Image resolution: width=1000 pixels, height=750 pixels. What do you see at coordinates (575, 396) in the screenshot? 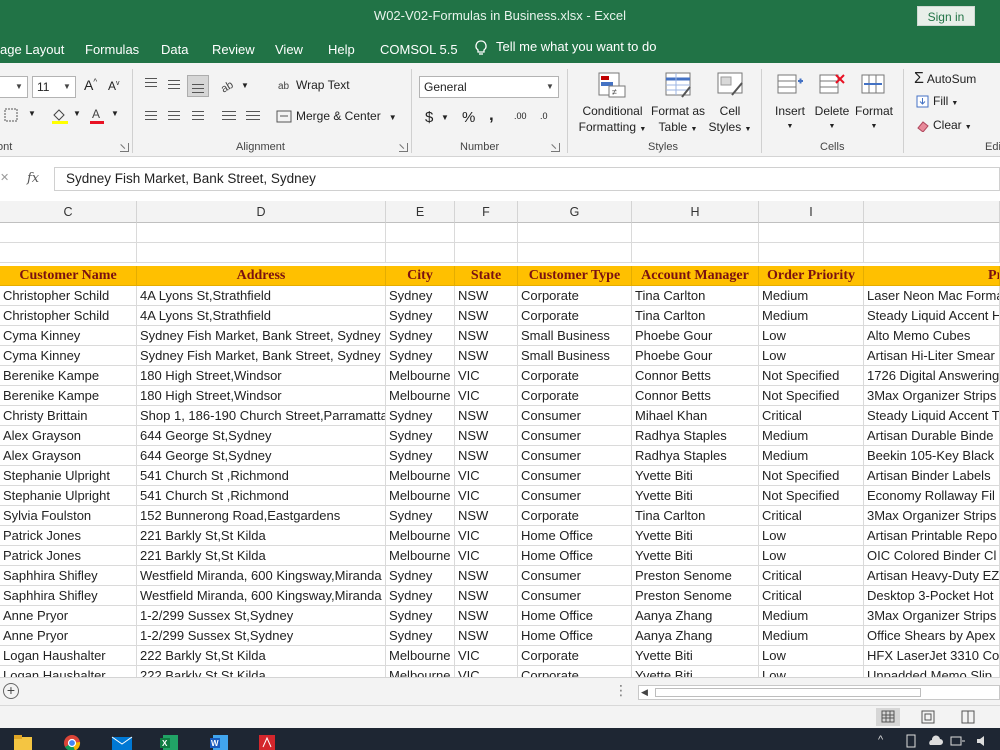
I see `customer-type-cell: Corporate` at bounding box center [575, 396].